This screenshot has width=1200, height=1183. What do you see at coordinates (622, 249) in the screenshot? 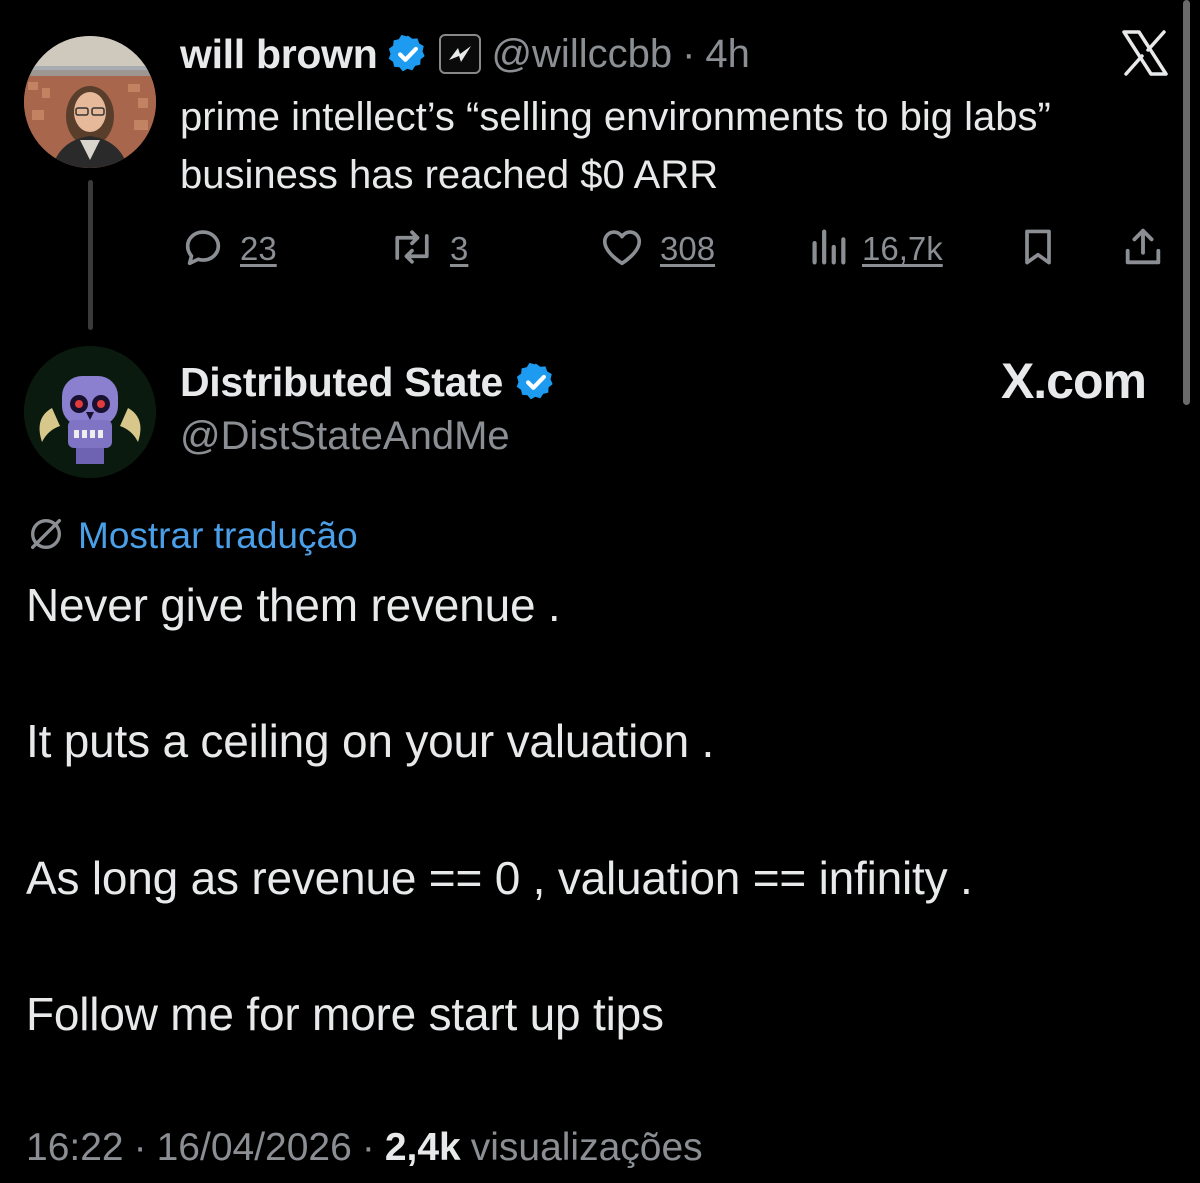
I see `heart-icon` at bounding box center [622, 249].